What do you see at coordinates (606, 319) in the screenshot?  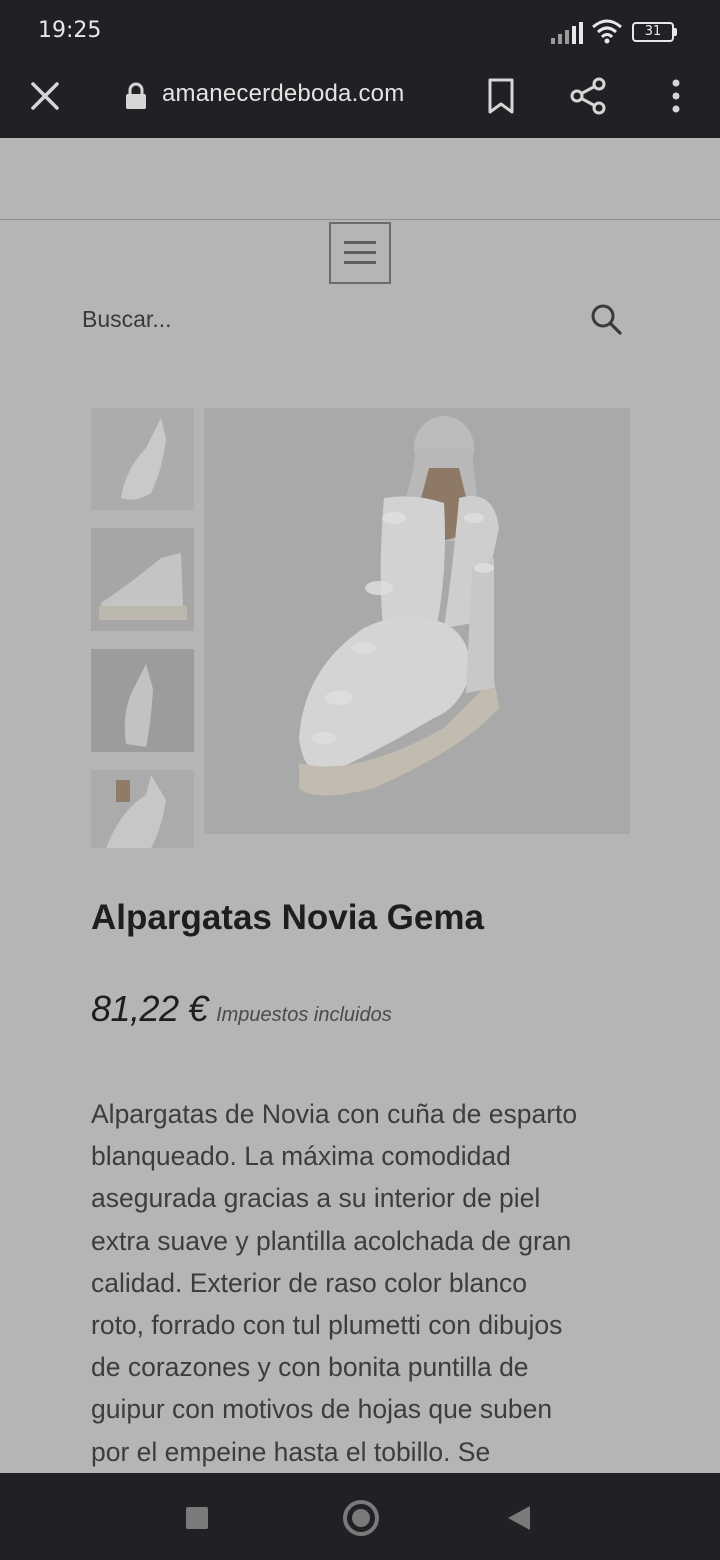 I see `search-icon` at bounding box center [606, 319].